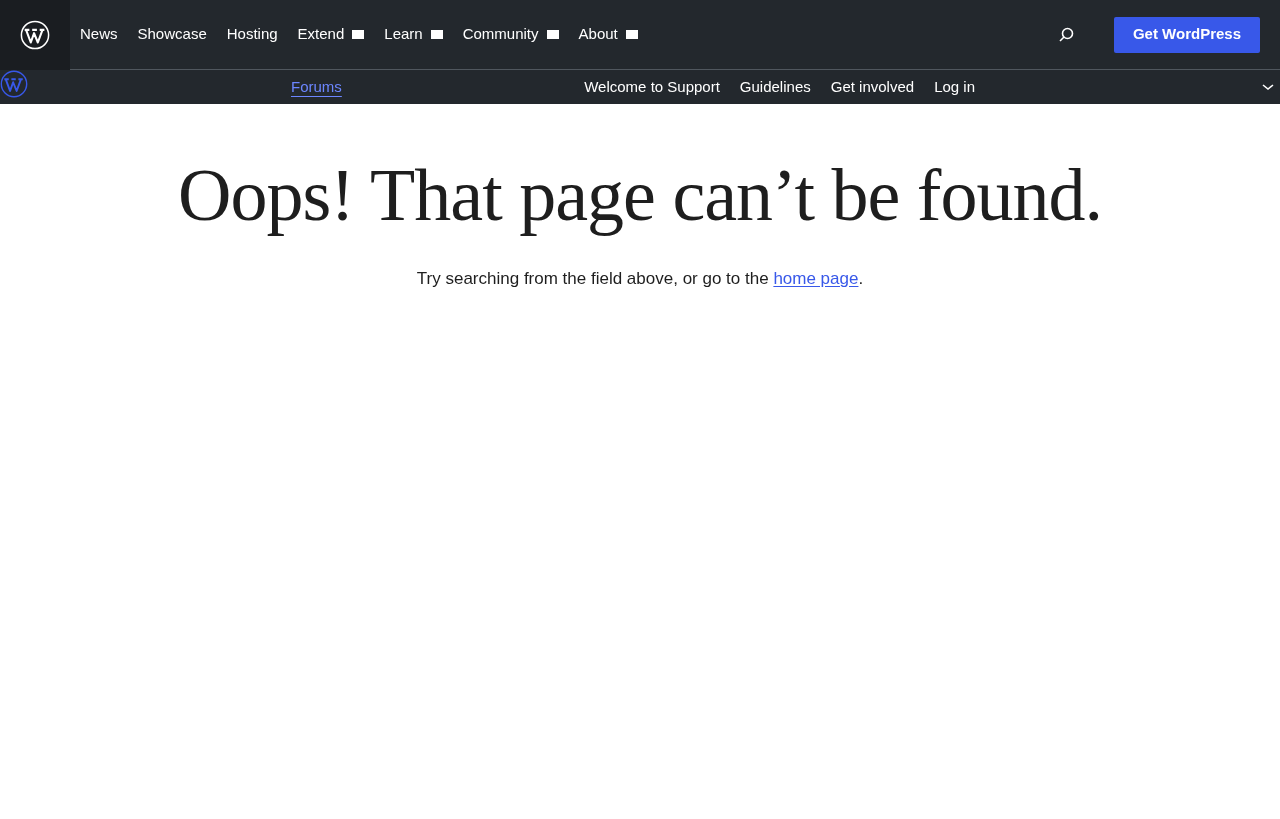 Image resolution: width=1280 pixels, height=819 pixels. What do you see at coordinates (331, 34) in the screenshot?
I see `nav-link: Extend` at bounding box center [331, 34].